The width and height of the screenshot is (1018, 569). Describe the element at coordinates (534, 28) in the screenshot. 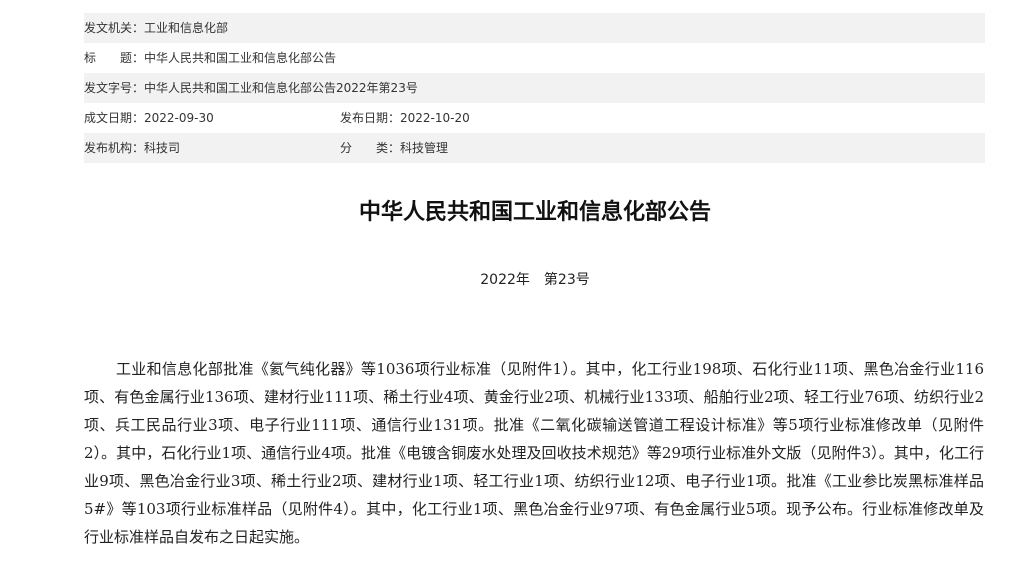

I see `meta-row-issuer: 发文机关： 工业和信息化部` at that location.